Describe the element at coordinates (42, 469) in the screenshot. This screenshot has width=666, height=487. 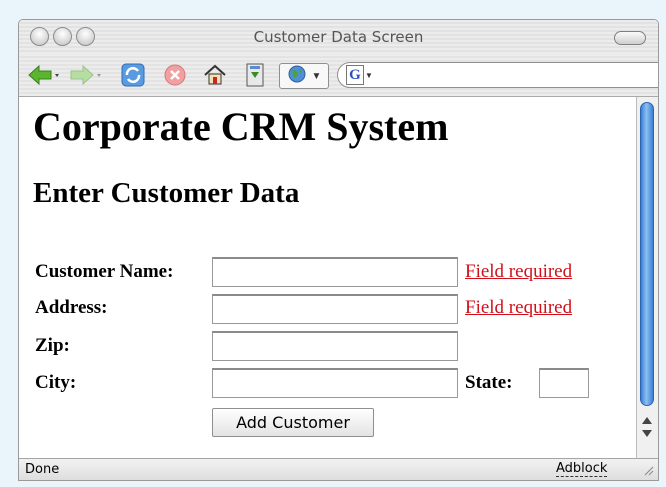
I see `status-text: Done` at that location.